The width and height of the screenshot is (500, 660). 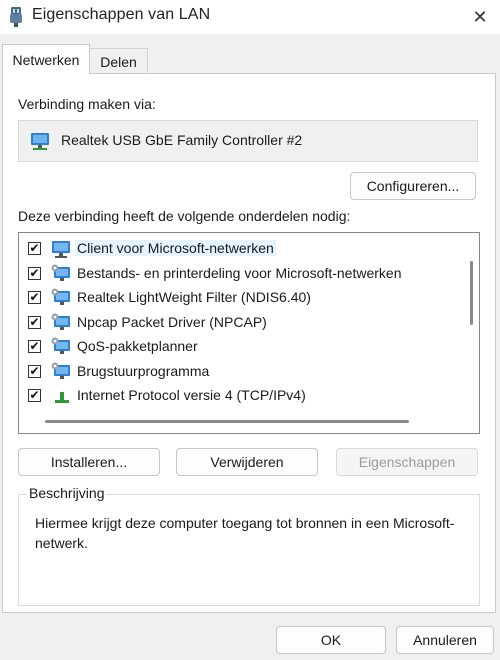 I want to click on horizontal-scrollbar, so click(x=227, y=421).